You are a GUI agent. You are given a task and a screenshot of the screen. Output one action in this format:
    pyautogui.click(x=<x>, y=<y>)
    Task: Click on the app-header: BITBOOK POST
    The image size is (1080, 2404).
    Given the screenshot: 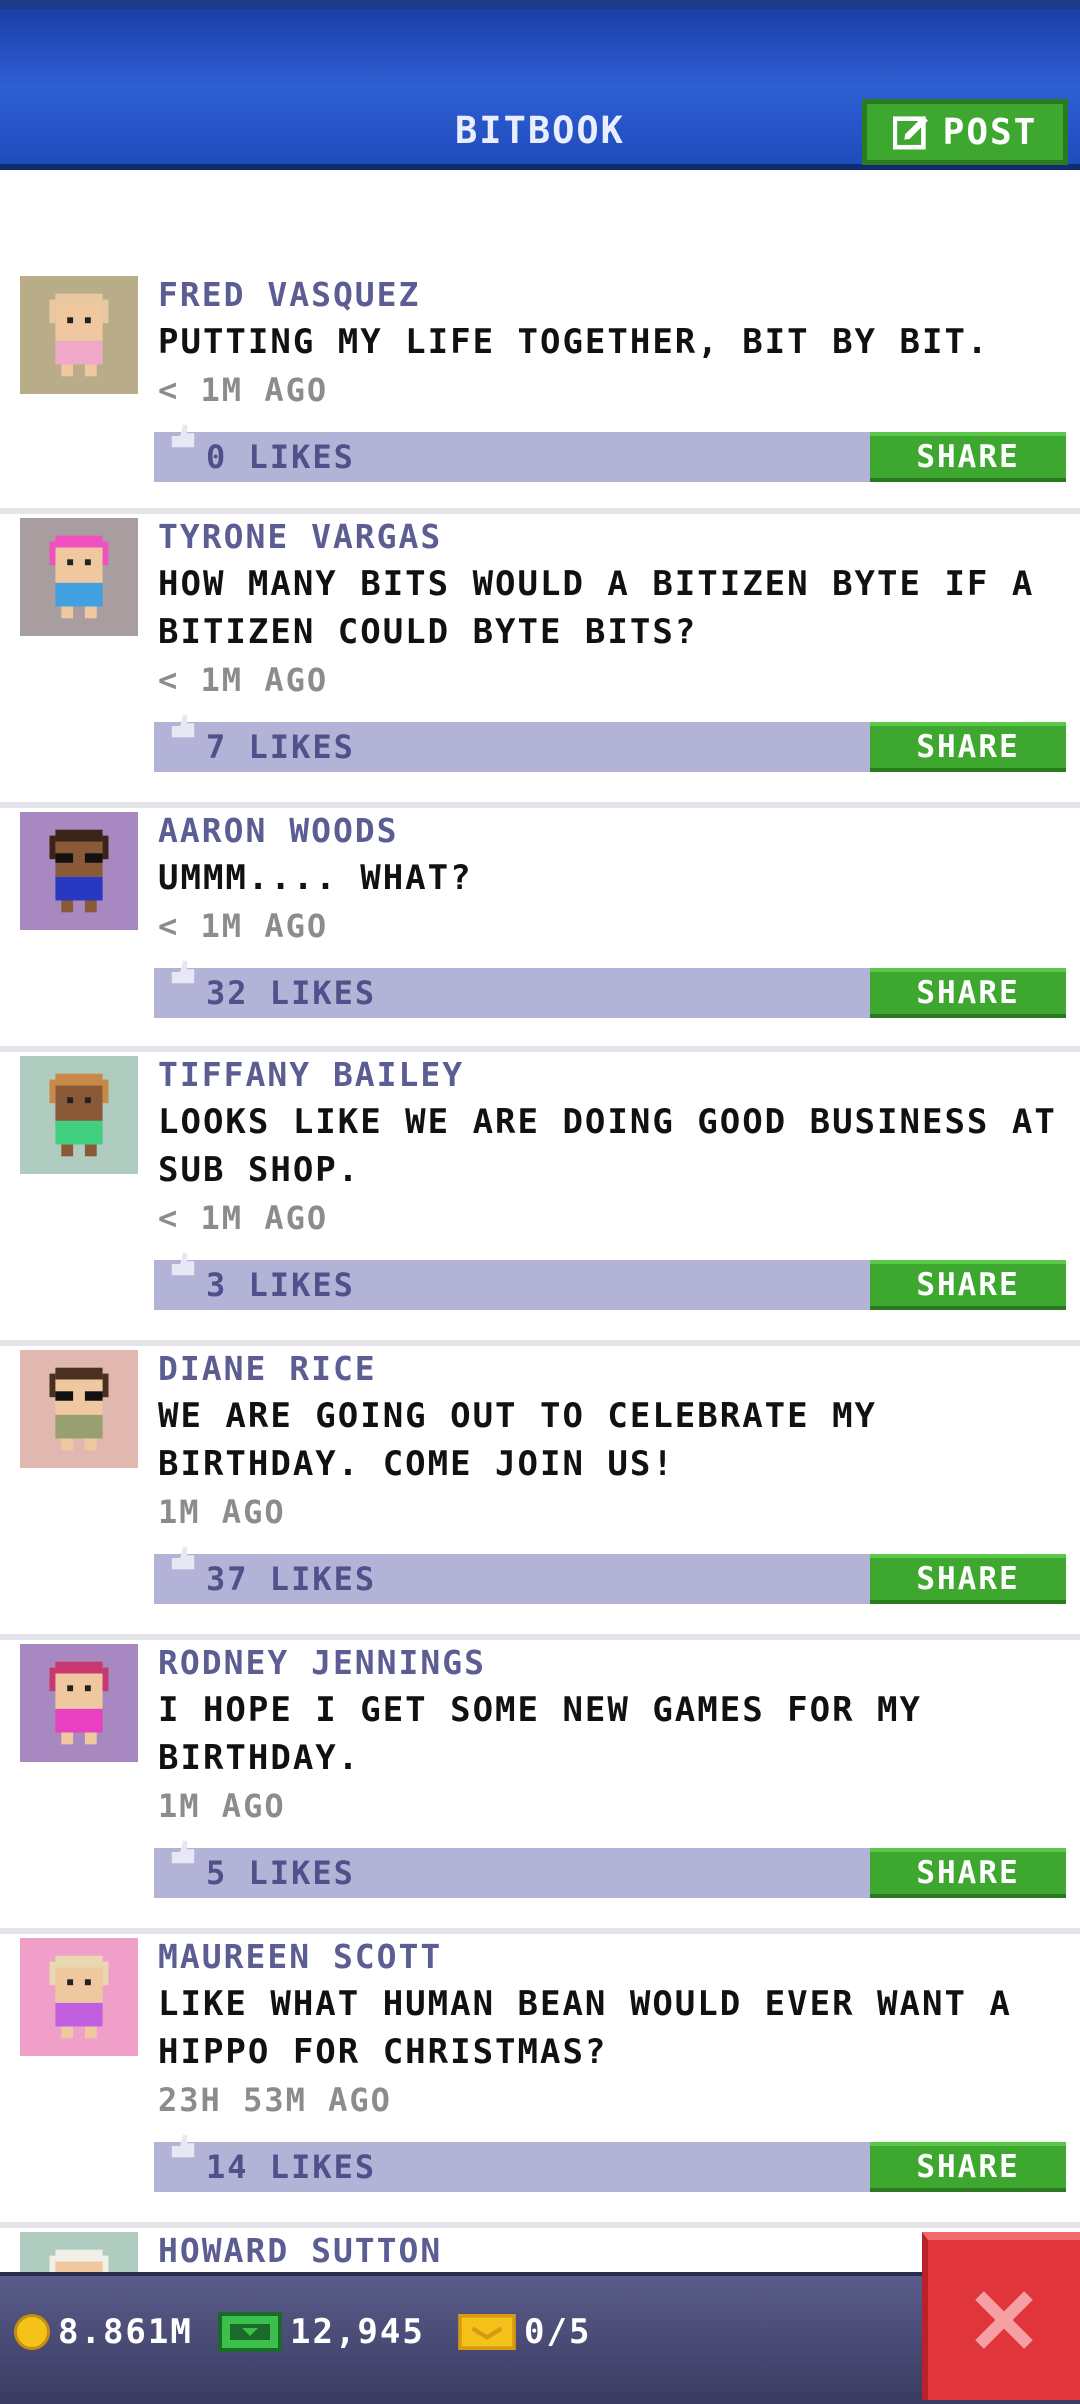 What is the action you would take?
    pyautogui.click(x=540, y=85)
    